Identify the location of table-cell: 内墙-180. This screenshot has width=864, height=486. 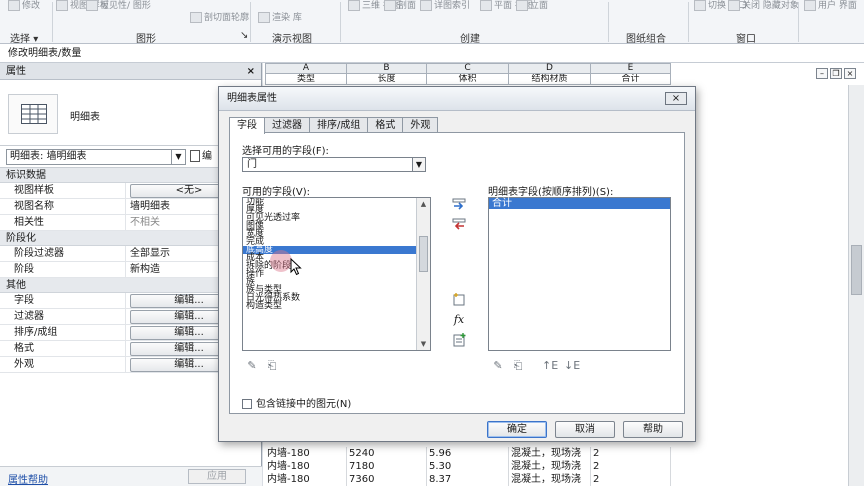
(306, 479).